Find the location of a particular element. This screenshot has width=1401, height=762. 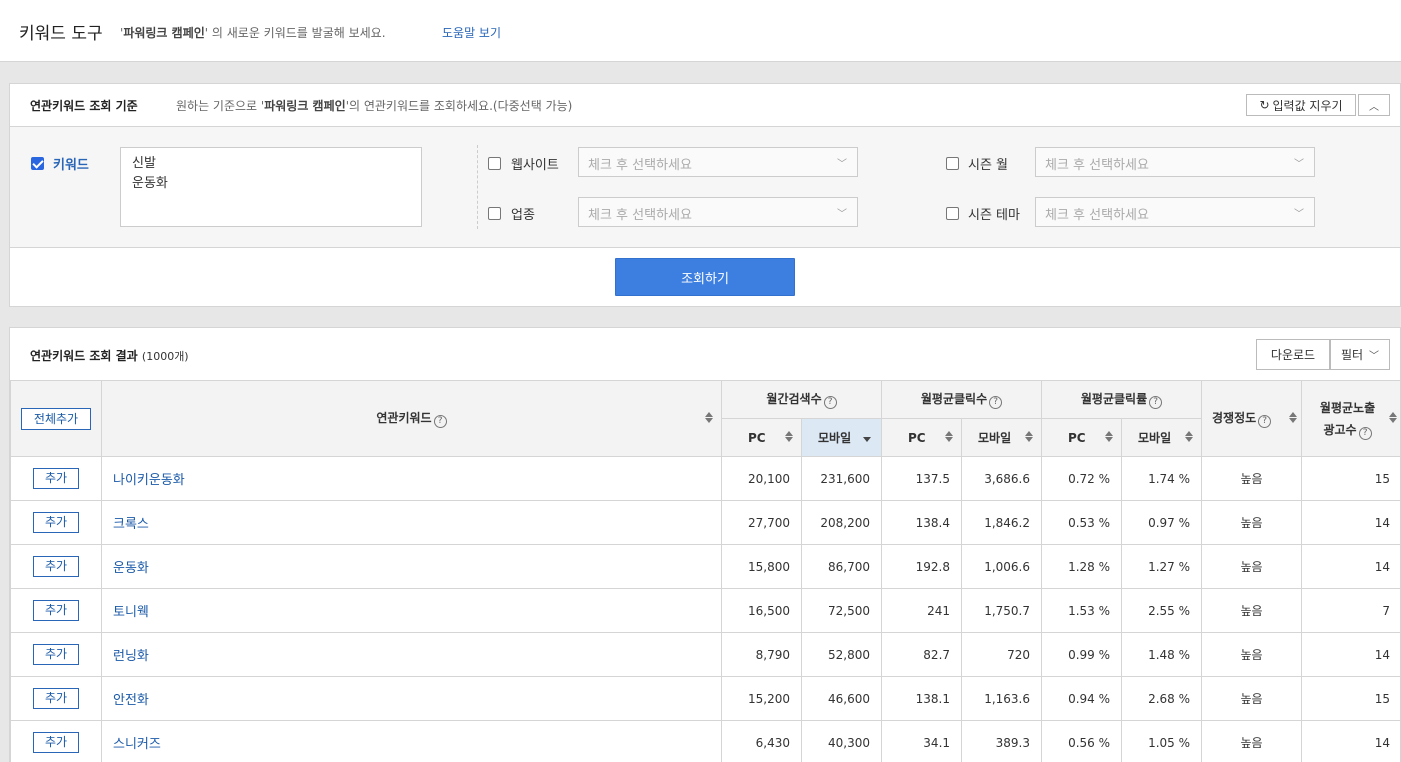

keyword-line: 신발 is located at coordinates (144, 163).